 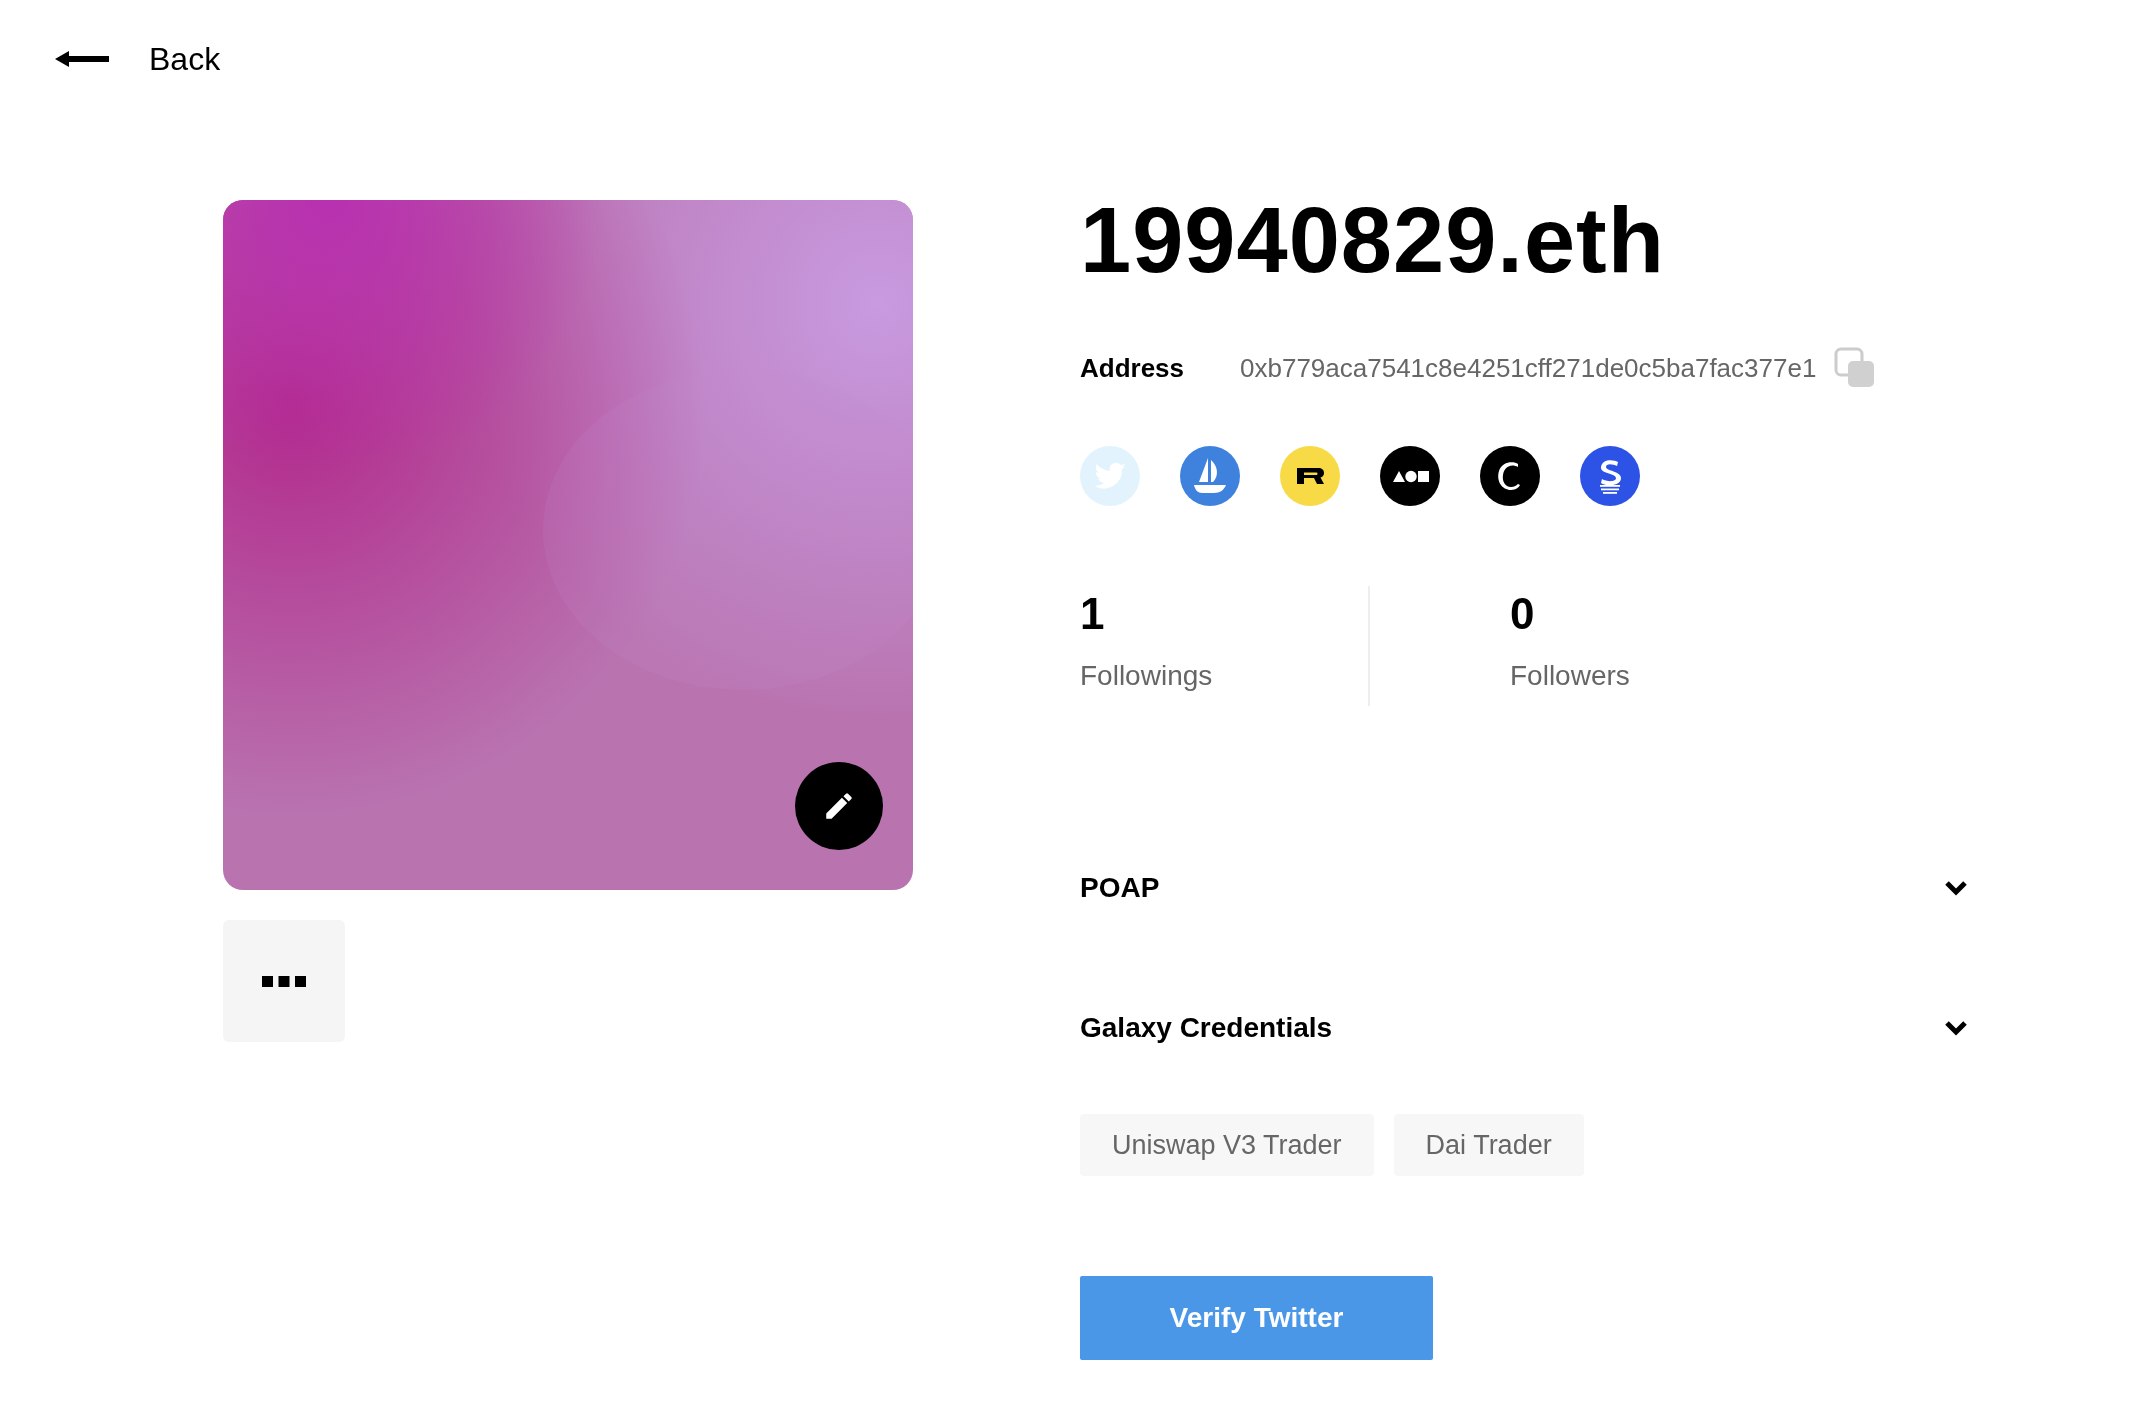 What do you see at coordinates (1510, 476) in the screenshot?
I see `letter-c-icon` at bounding box center [1510, 476].